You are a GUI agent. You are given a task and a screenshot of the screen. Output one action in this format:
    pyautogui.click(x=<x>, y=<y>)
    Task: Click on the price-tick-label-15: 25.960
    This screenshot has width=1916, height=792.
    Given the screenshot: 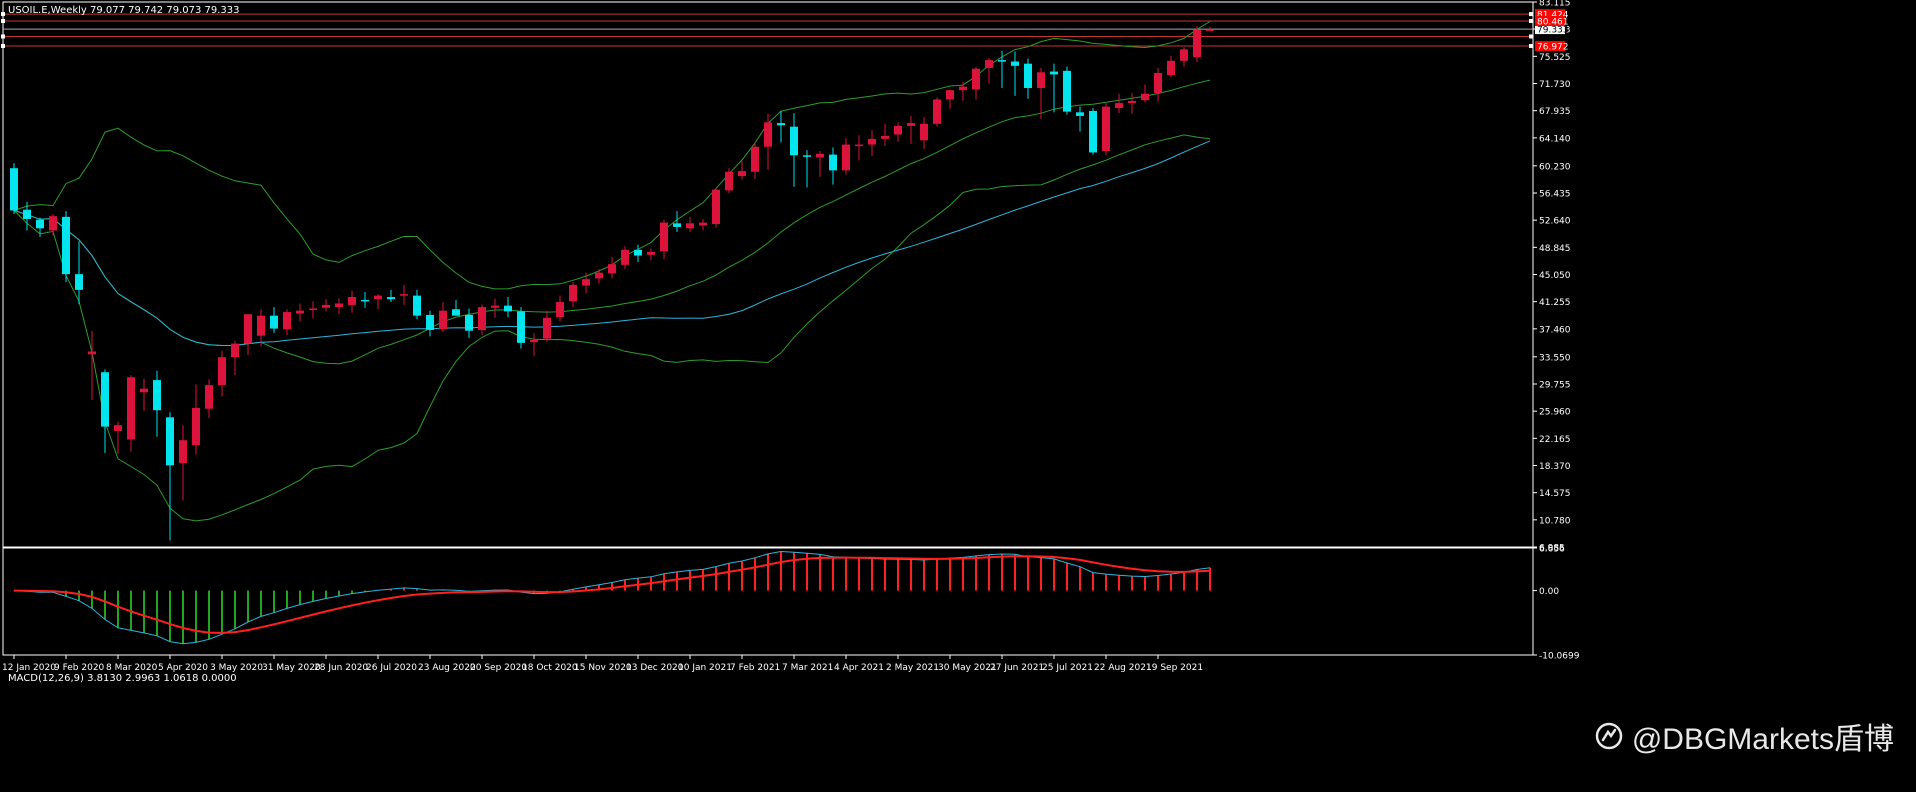 What is the action you would take?
    pyautogui.click(x=1555, y=413)
    